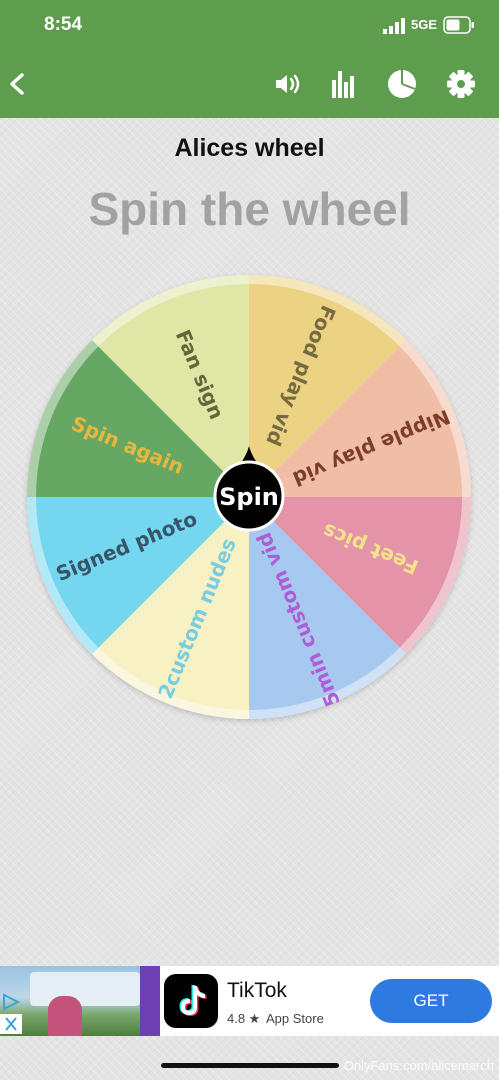  Describe the element at coordinates (418, 1065) in the screenshot. I see `watermark: OnlyFans.com/alicemarch` at that location.